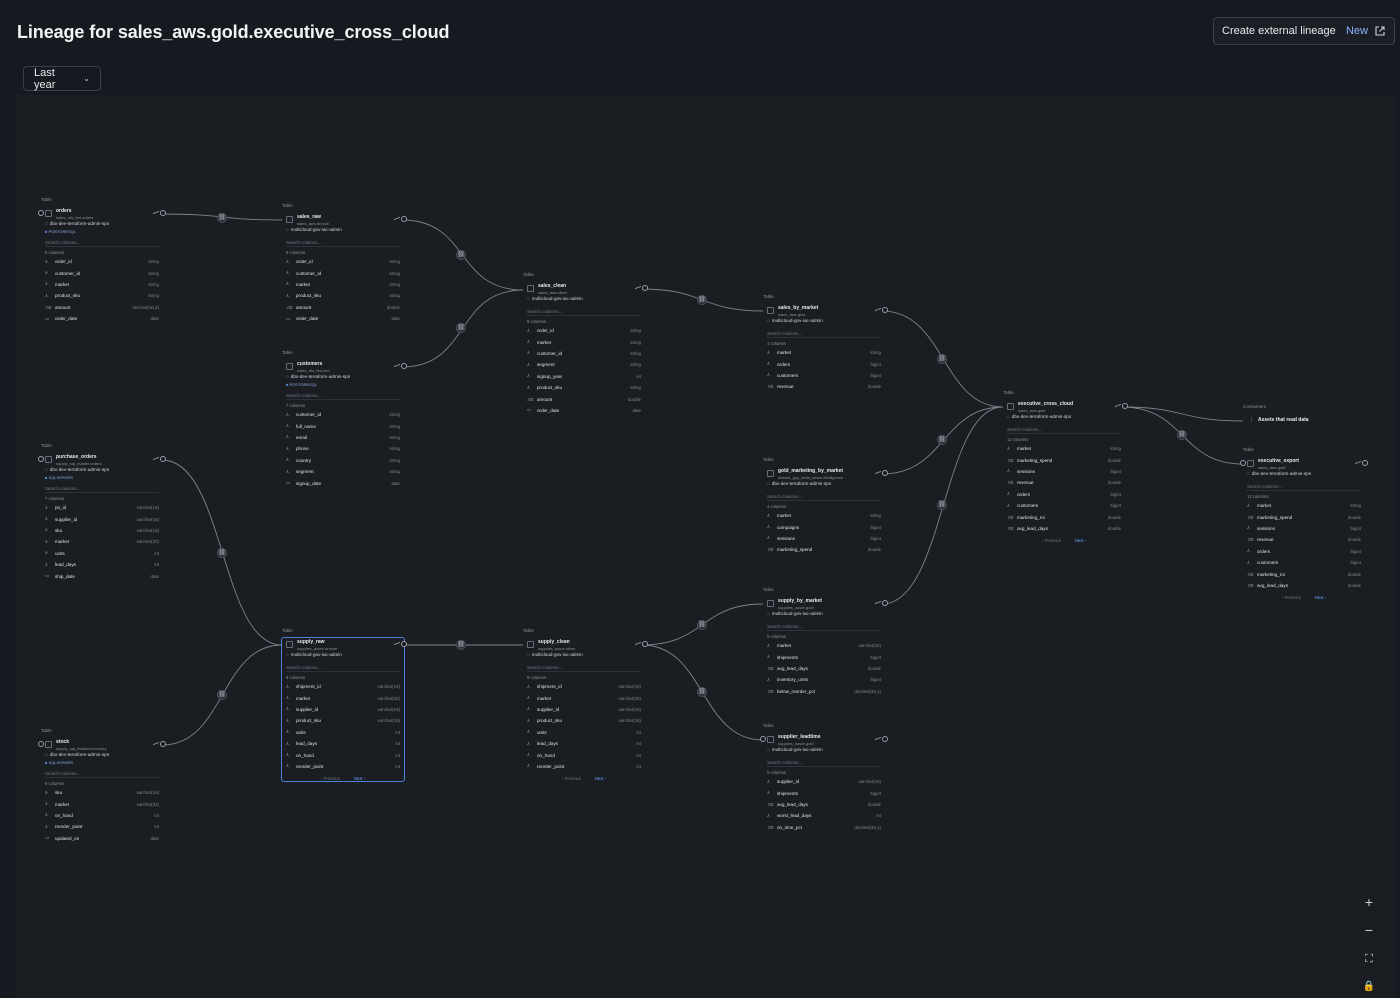 Image resolution: width=1400 pixels, height=998 pixels. What do you see at coordinates (343, 482) in the screenshot?
I see `column-row: ▭ signup_date date` at bounding box center [343, 482].